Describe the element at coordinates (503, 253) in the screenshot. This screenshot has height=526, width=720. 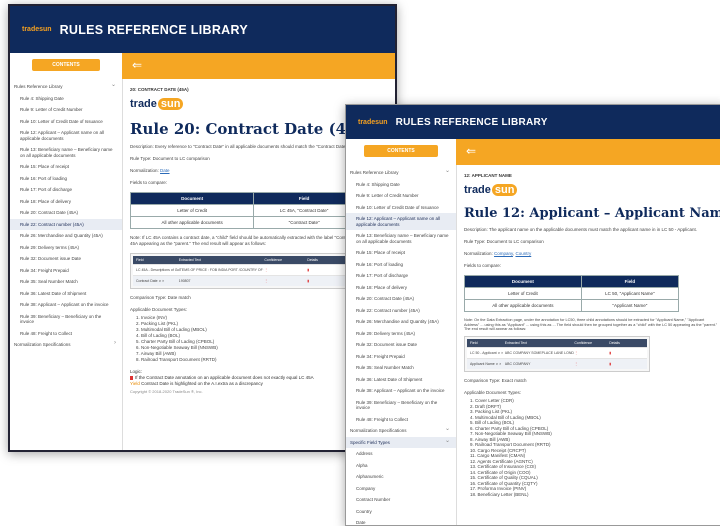
I see `normalization-link-company: Company` at that location.